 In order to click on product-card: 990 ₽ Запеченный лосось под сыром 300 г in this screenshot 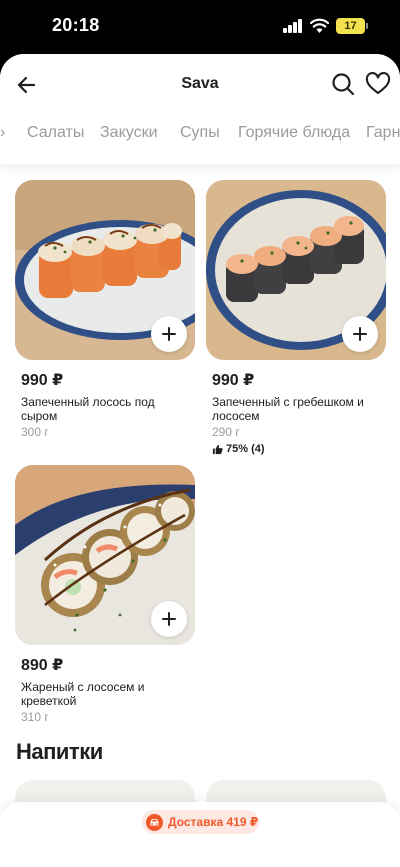, I will do `click(105, 309)`.